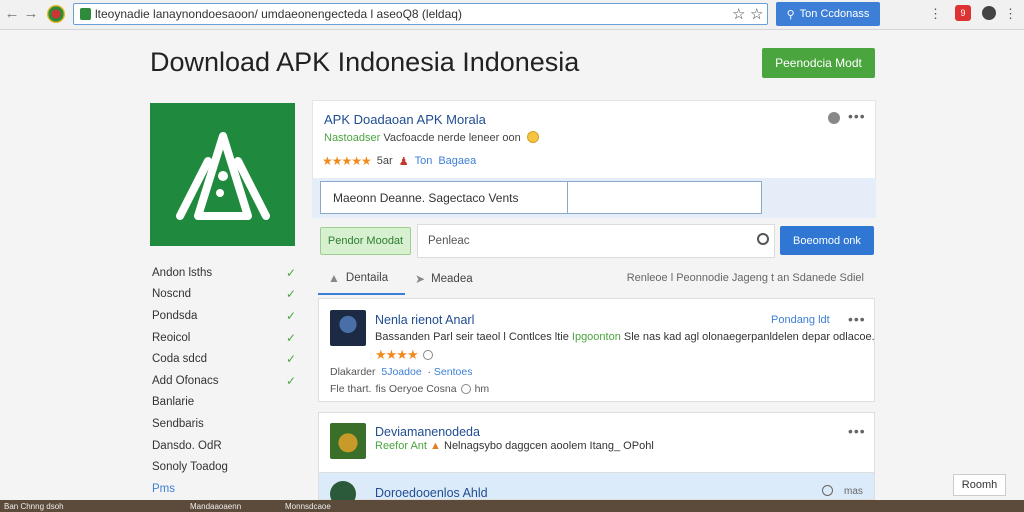 This screenshot has height=512, width=1024. What do you see at coordinates (549, 446) in the screenshot?
I see `desc-text: Nelnagsybo daggcen aoolem Itang_ OPohl` at bounding box center [549, 446].